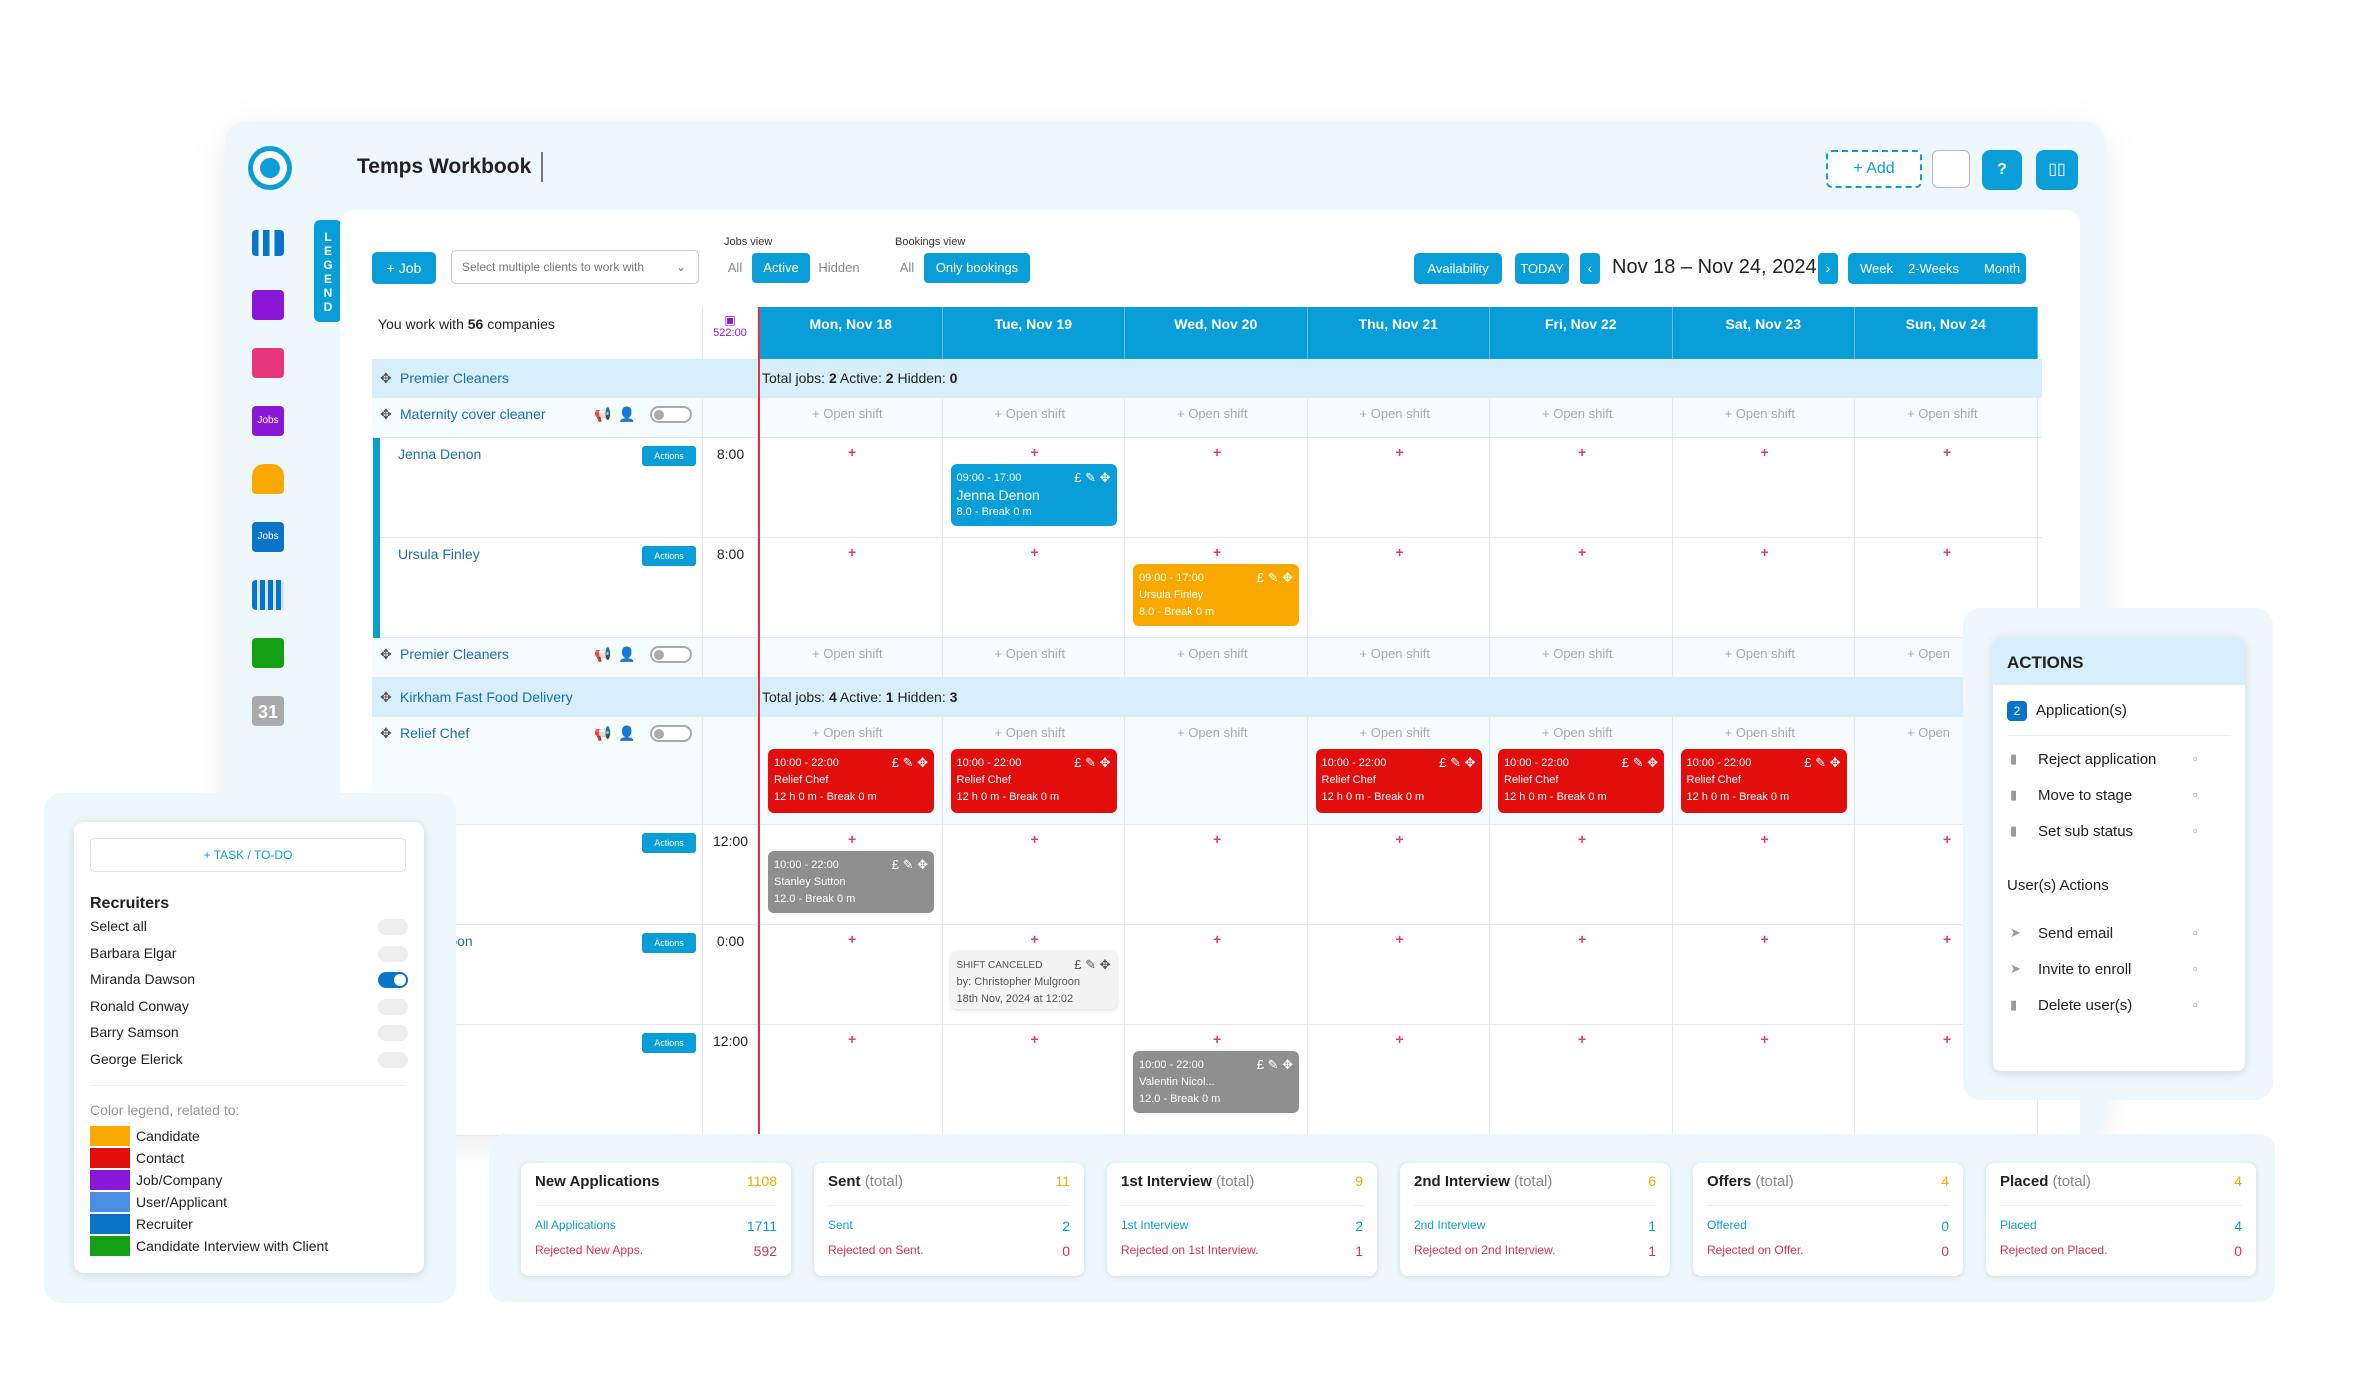  What do you see at coordinates (1828, 268) in the screenshot?
I see `next-week-button: ›` at bounding box center [1828, 268].